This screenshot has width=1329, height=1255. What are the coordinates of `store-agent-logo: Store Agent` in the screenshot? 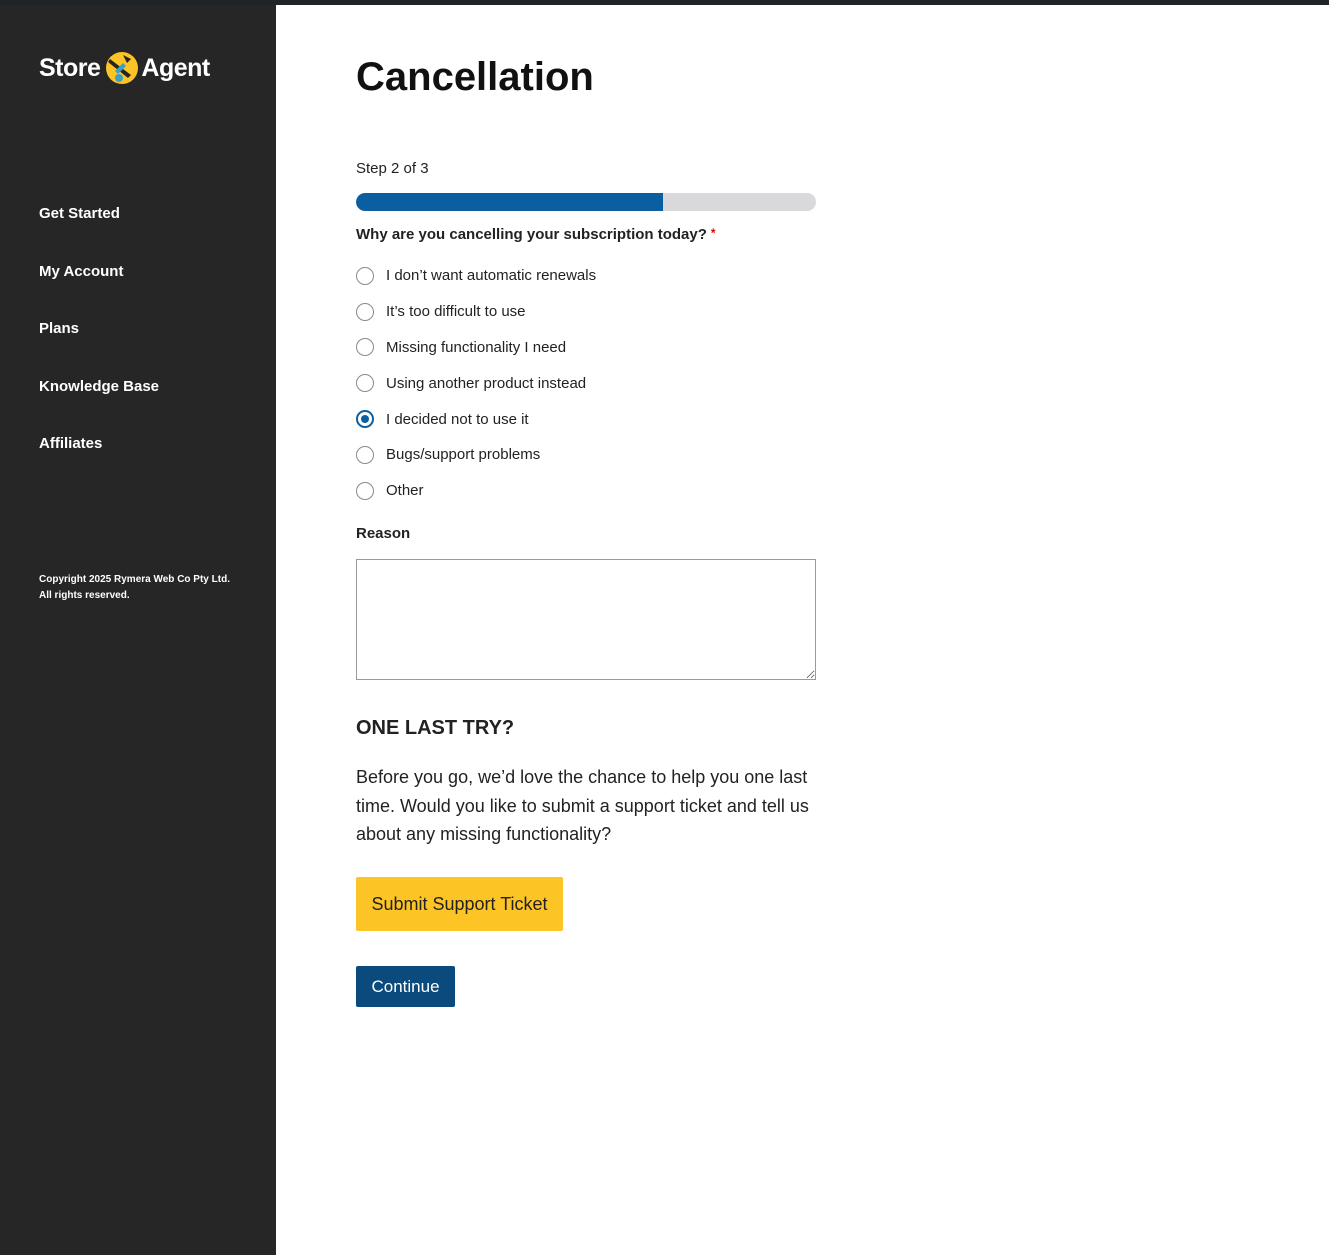 It's located at (139, 68).